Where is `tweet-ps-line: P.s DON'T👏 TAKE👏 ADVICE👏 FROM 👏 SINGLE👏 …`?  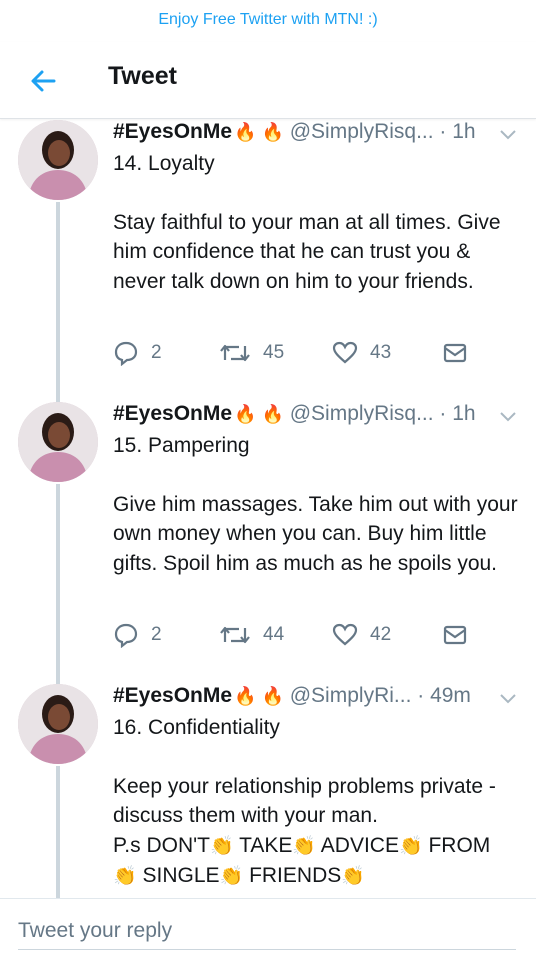 tweet-ps-line: P.s DON'T👏 TAKE👏 ADVICE👏 FROM 👏 SINGLE👏 … is located at coordinates (315, 861).